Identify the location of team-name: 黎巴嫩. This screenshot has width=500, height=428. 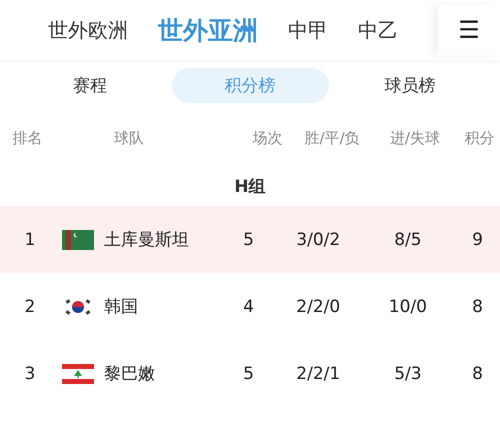
(129, 374).